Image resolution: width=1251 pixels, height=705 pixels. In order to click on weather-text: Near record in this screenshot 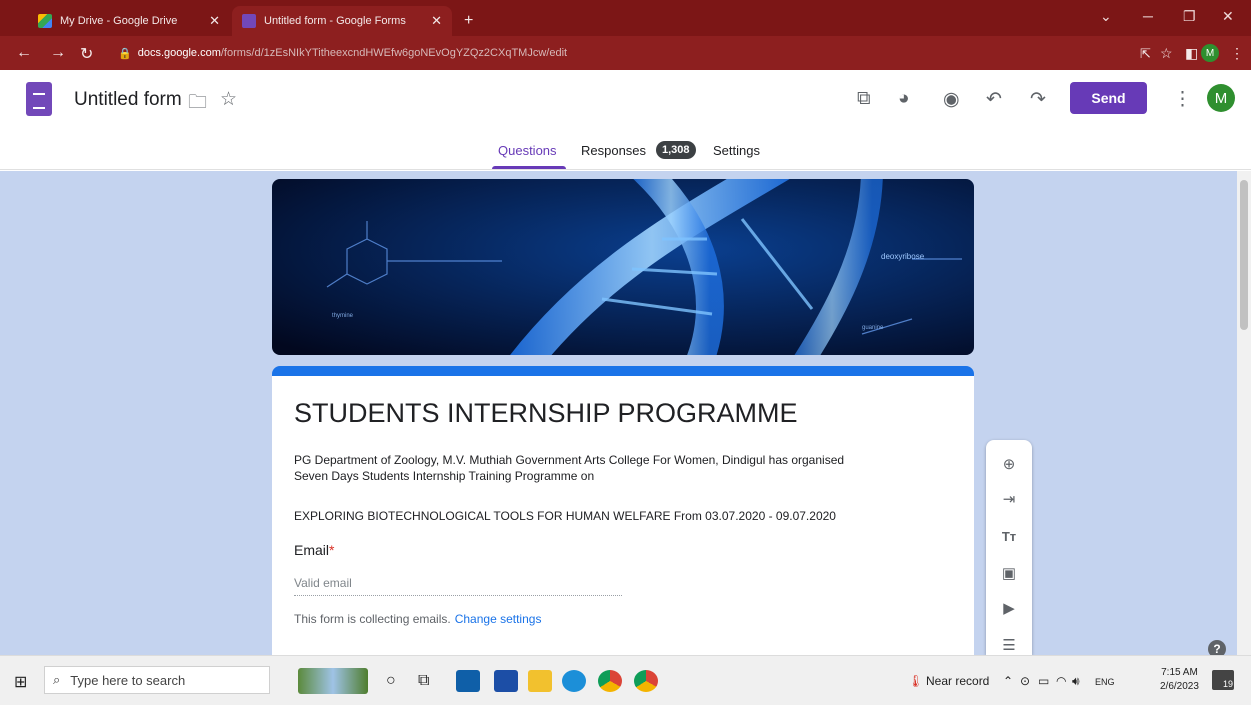, I will do `click(957, 681)`.